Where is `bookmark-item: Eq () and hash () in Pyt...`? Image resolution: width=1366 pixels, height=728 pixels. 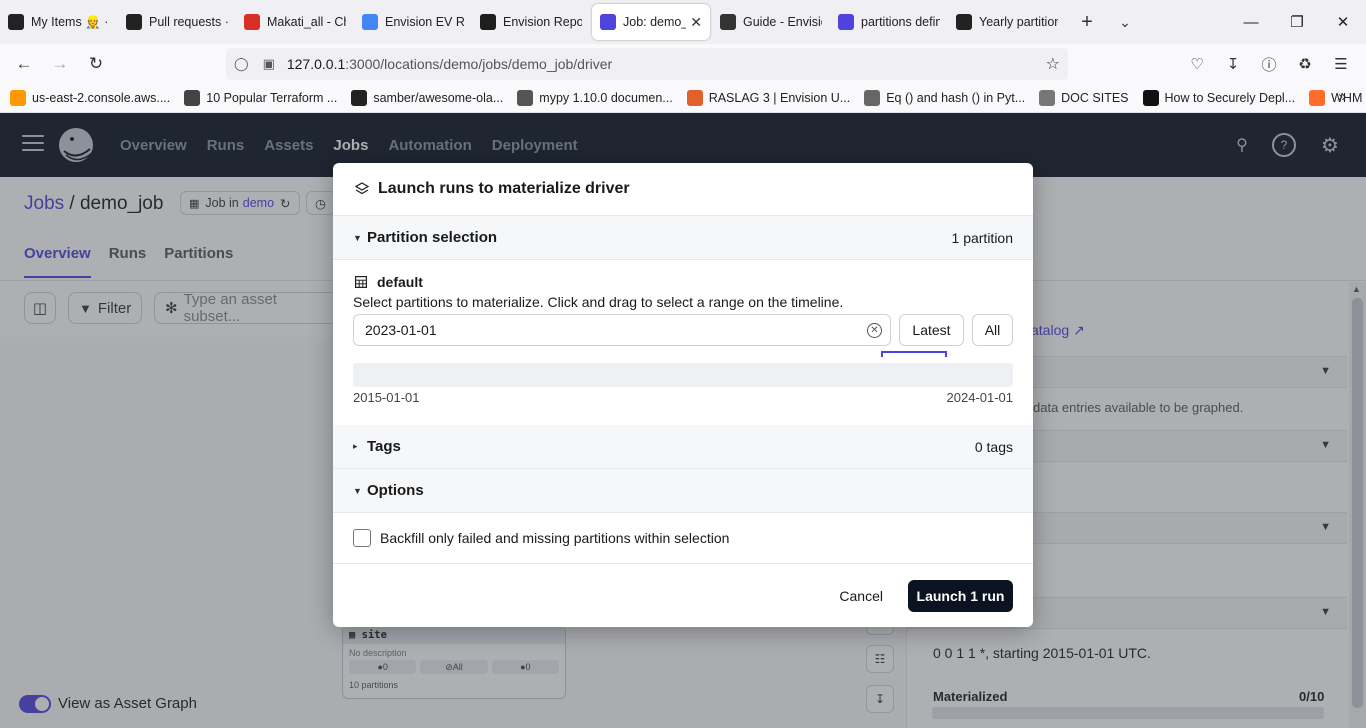 bookmark-item: Eq () and hash () in Pyt... is located at coordinates (944, 98).